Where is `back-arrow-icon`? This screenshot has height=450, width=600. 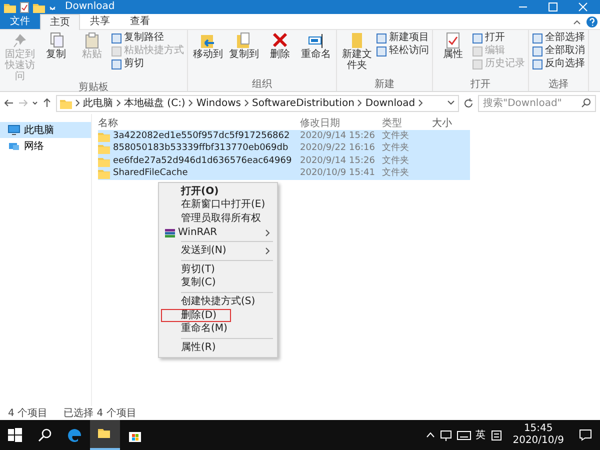
back-arrow-icon is located at coordinates (9, 103).